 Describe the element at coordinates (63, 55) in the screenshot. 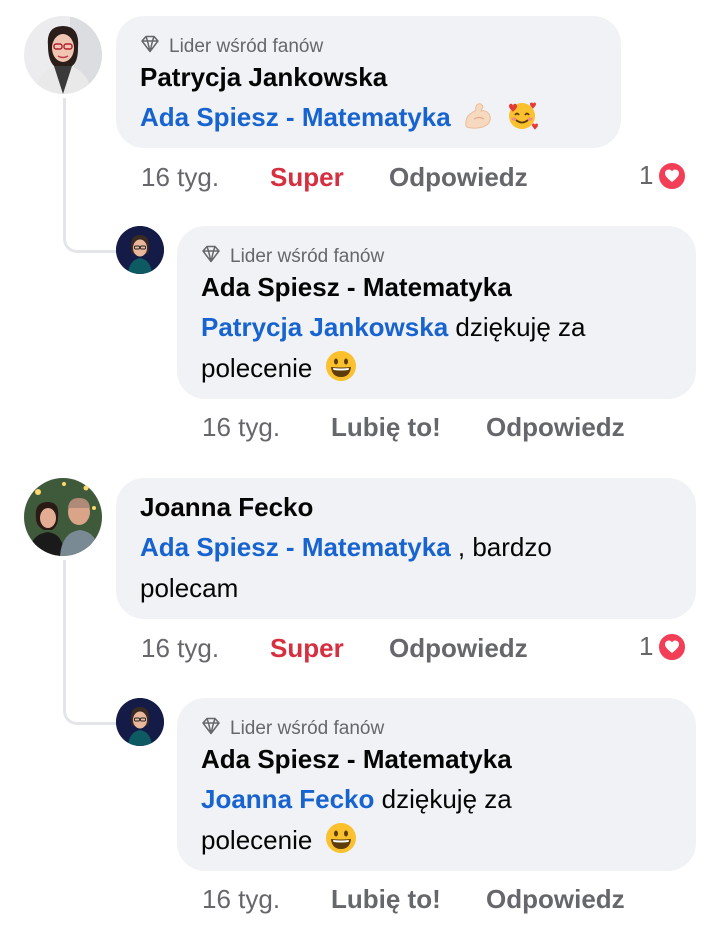

I see `avatar-patrycja` at that location.